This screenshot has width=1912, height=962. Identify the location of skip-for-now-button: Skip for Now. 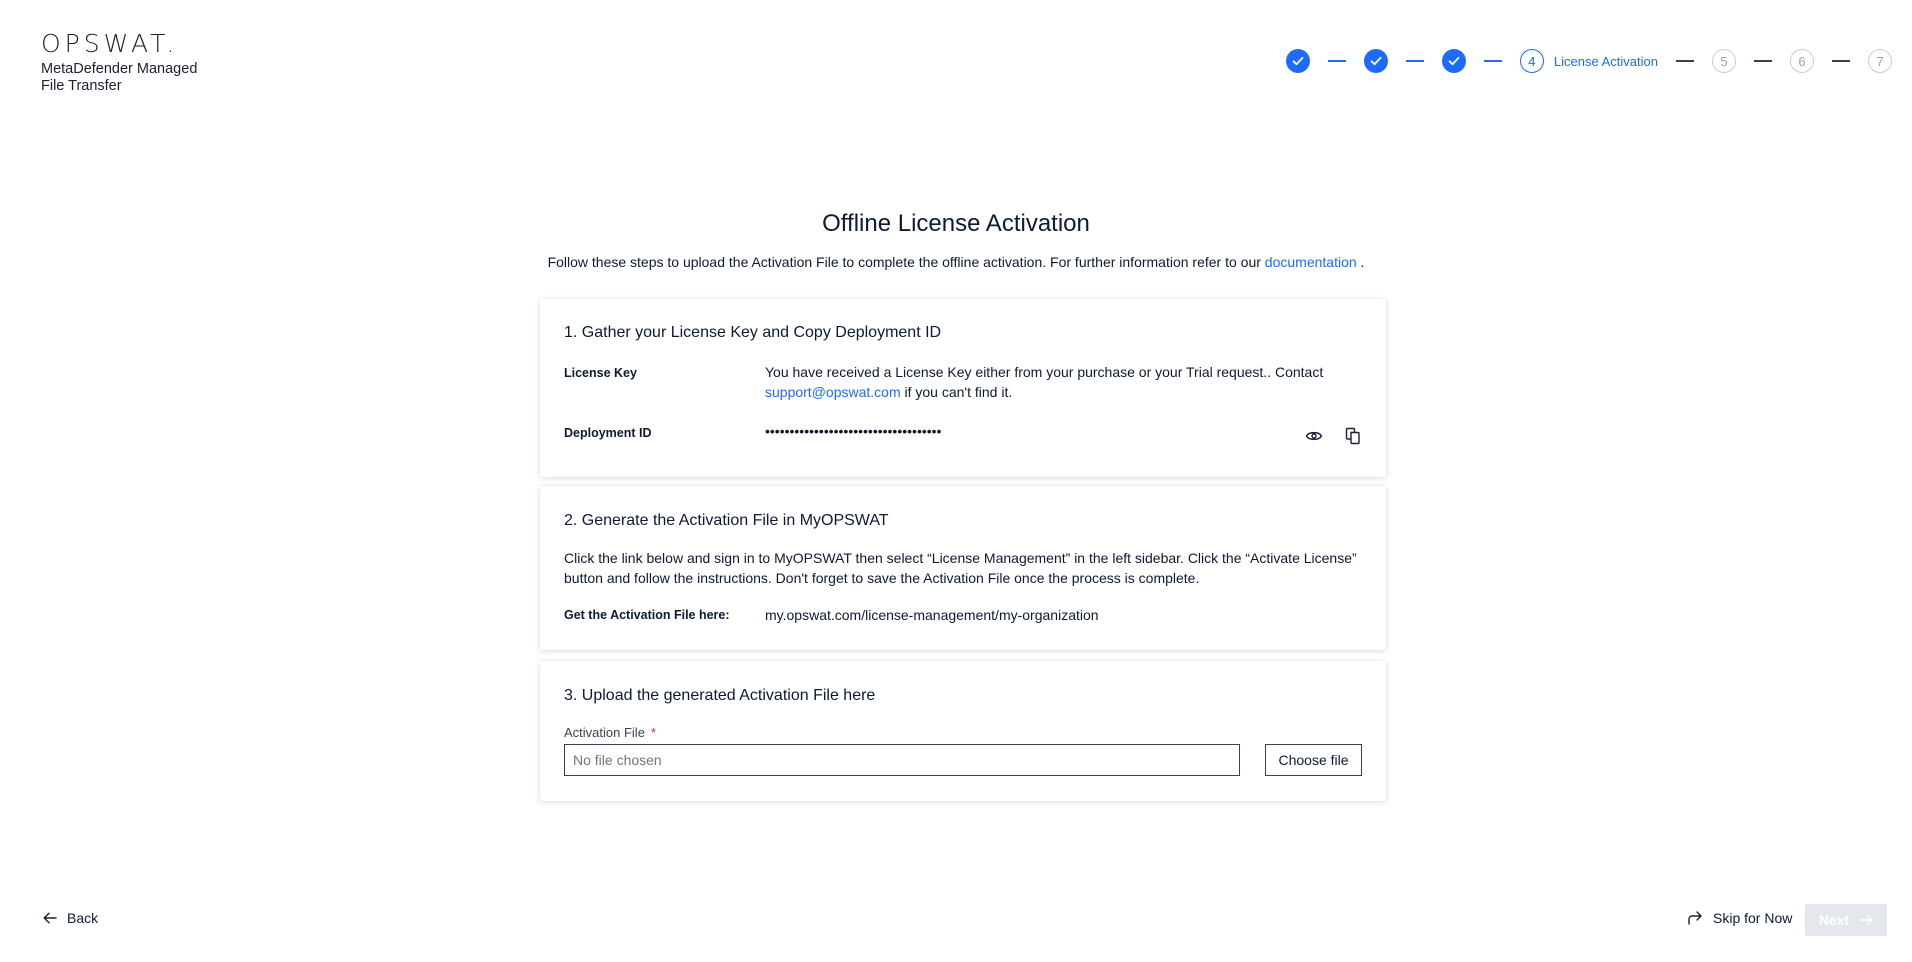
(1739, 918).